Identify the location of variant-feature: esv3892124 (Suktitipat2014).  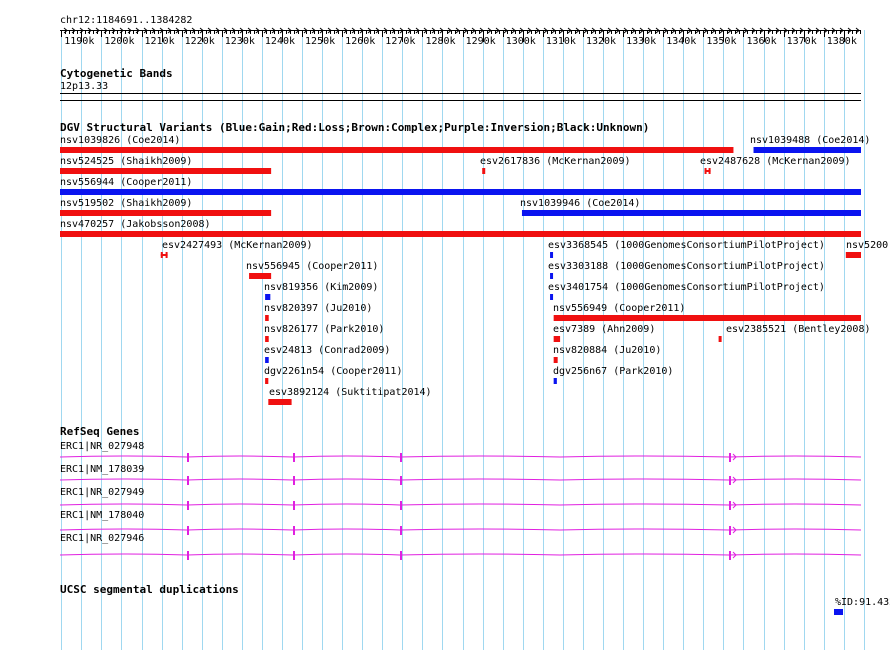
(350, 396).